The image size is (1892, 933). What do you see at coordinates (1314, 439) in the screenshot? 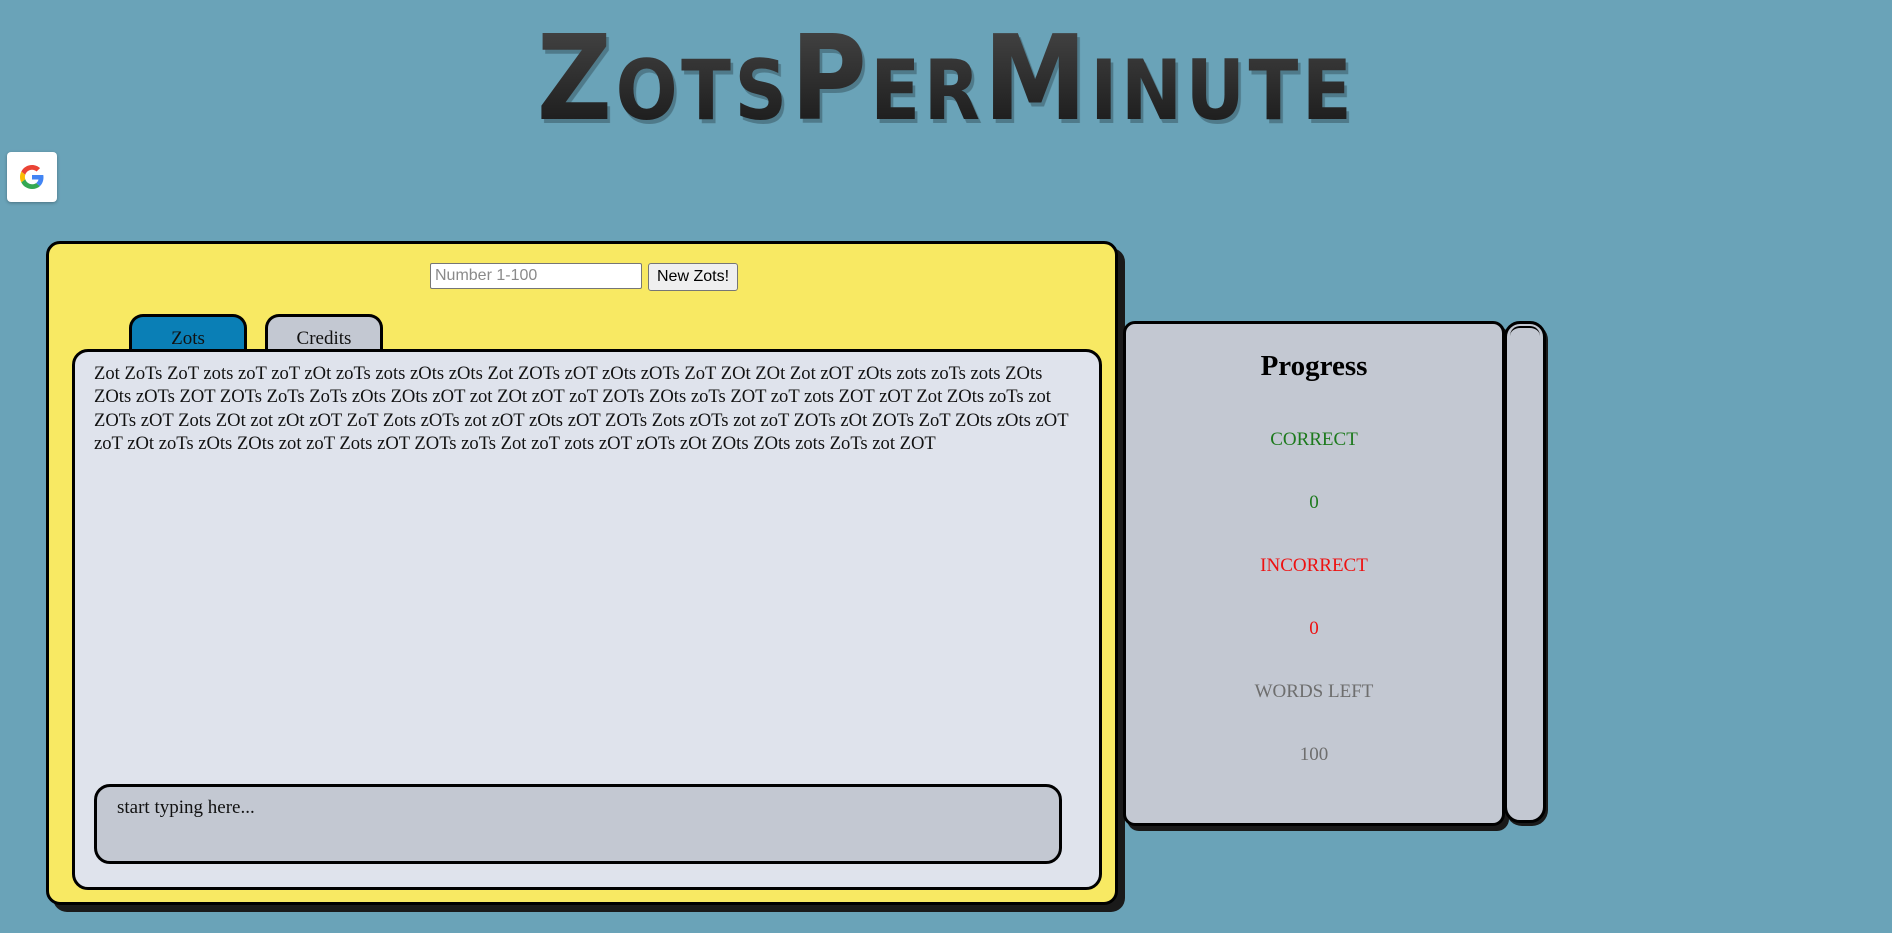
I see `correct-label: CORRECT` at bounding box center [1314, 439].